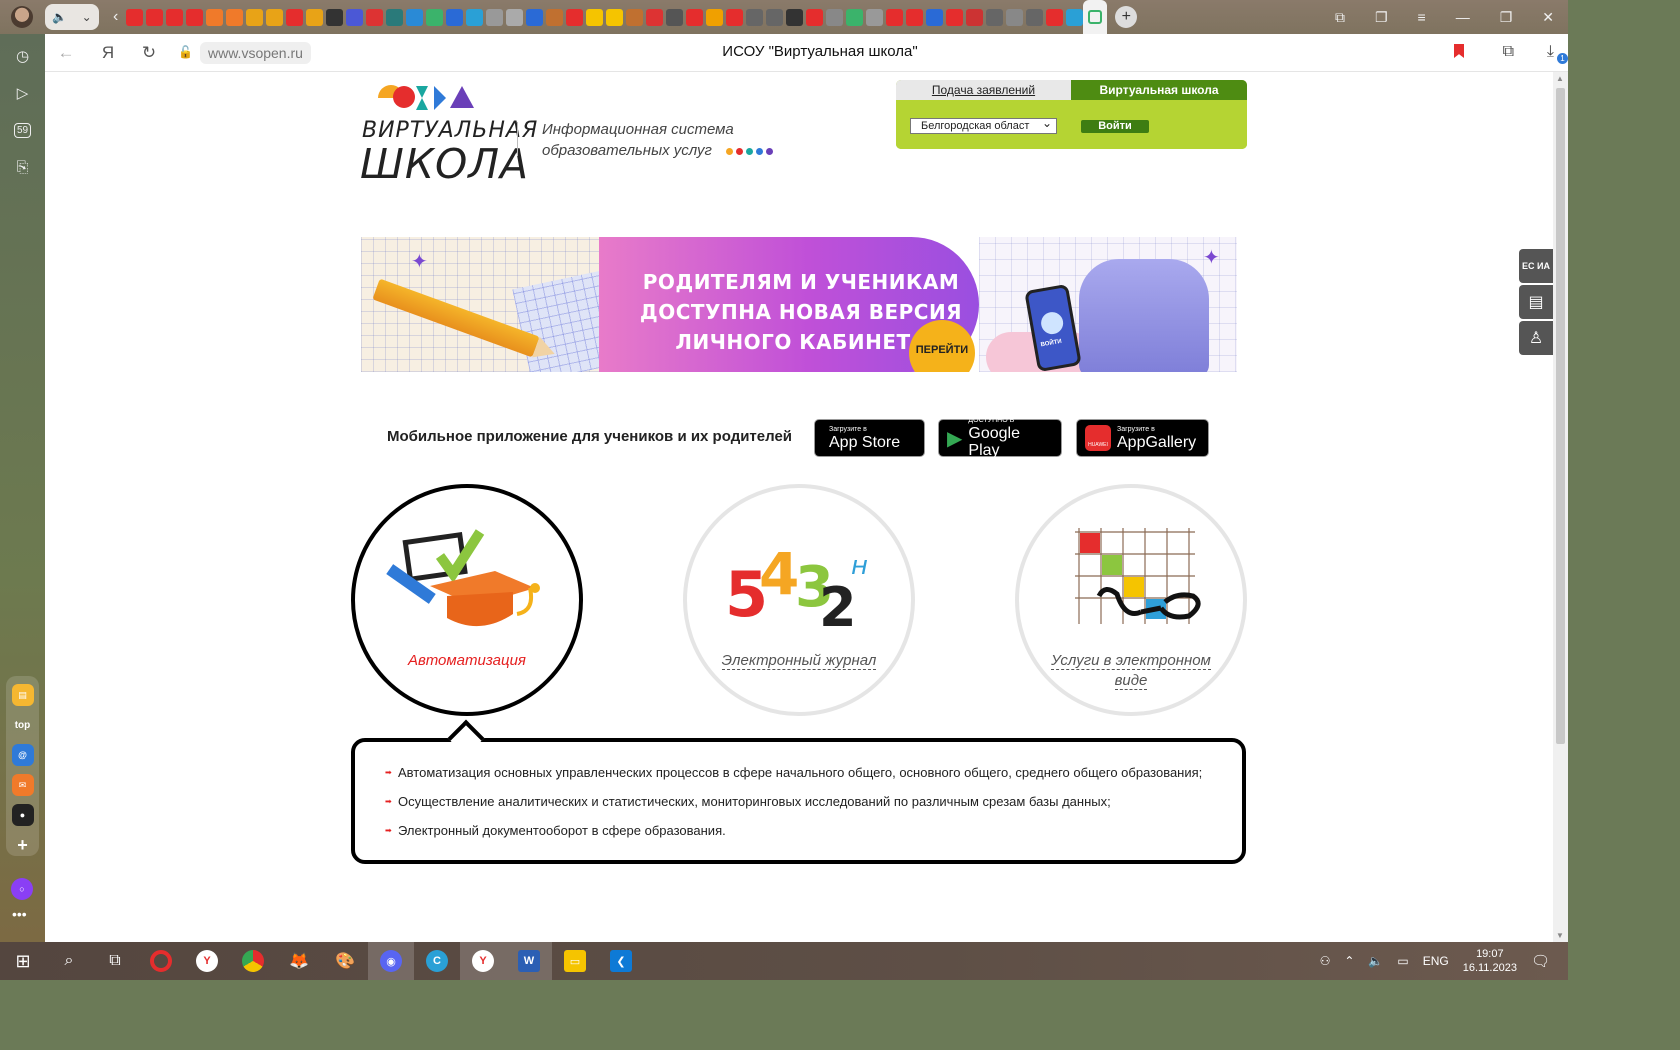 The height and width of the screenshot is (1050, 1680). I want to click on service-automation: Автоматизация, so click(467, 600).